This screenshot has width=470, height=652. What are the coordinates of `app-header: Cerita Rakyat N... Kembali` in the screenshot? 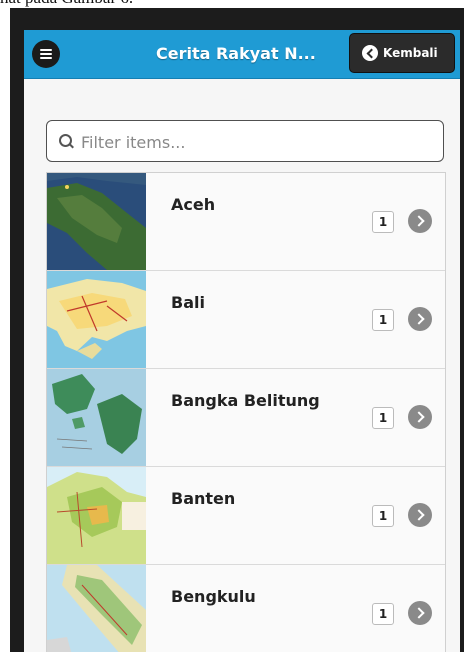 It's located at (242, 54).